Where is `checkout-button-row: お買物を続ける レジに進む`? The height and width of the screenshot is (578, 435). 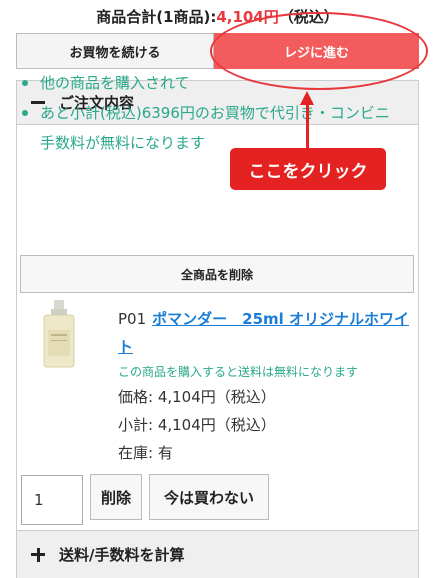 checkout-button-row: お買物を続ける レジに進む is located at coordinates (217, 51).